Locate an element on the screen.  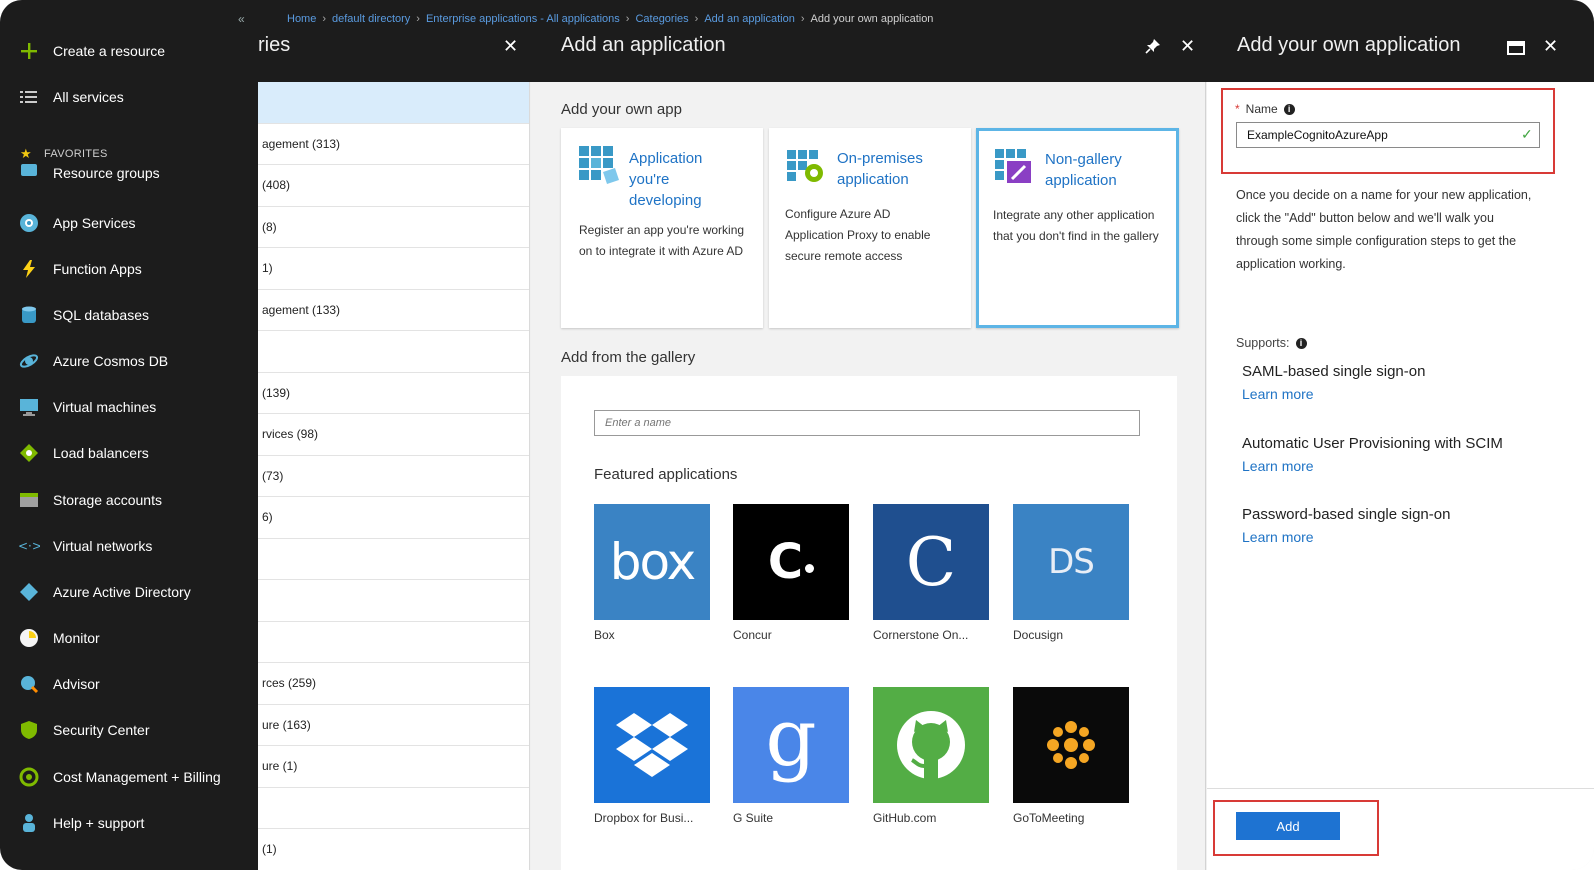
sidebar-item-cost-management: Cost Management + Billing is located at coordinates (119, 777).